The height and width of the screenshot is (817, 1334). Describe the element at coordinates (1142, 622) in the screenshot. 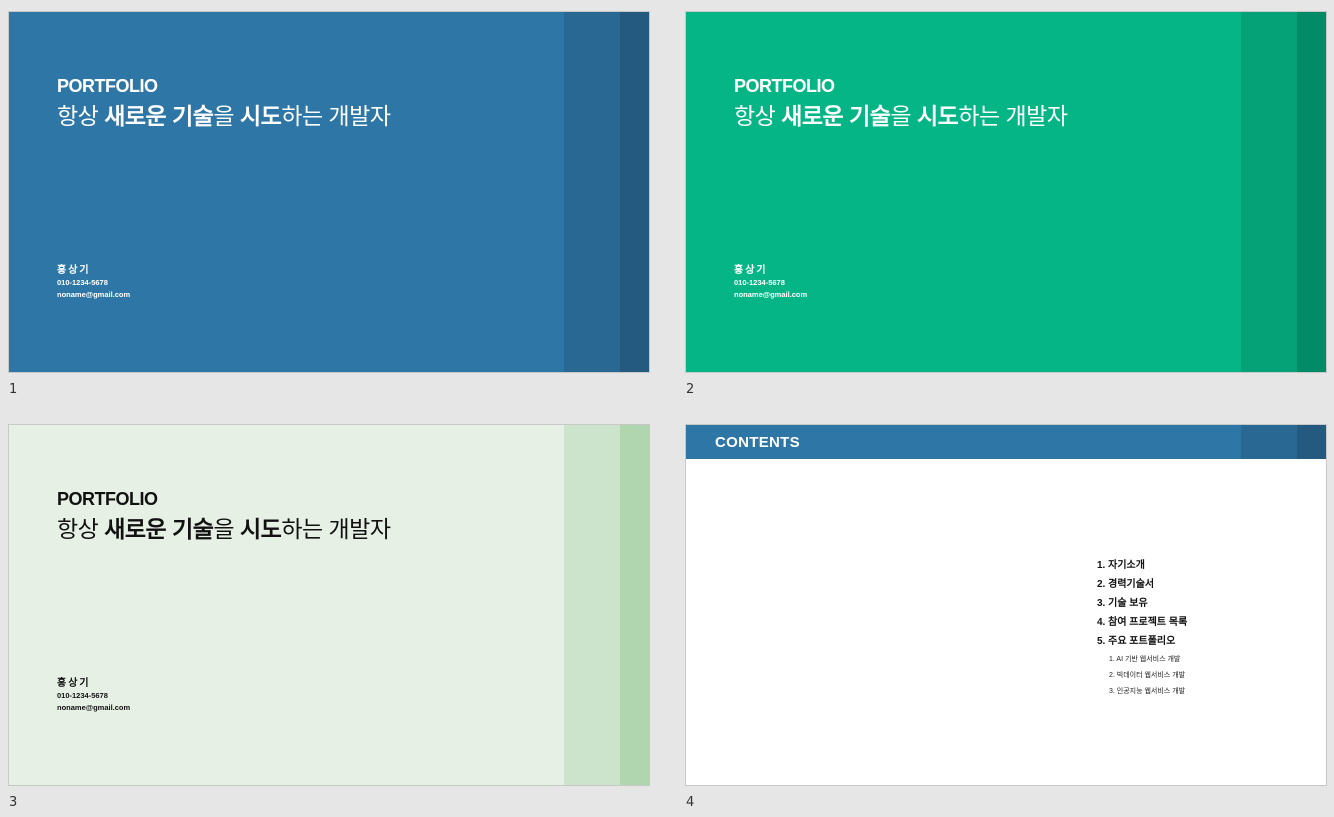

I see `toc-item: 4. 참여 프로젝트 목록` at that location.